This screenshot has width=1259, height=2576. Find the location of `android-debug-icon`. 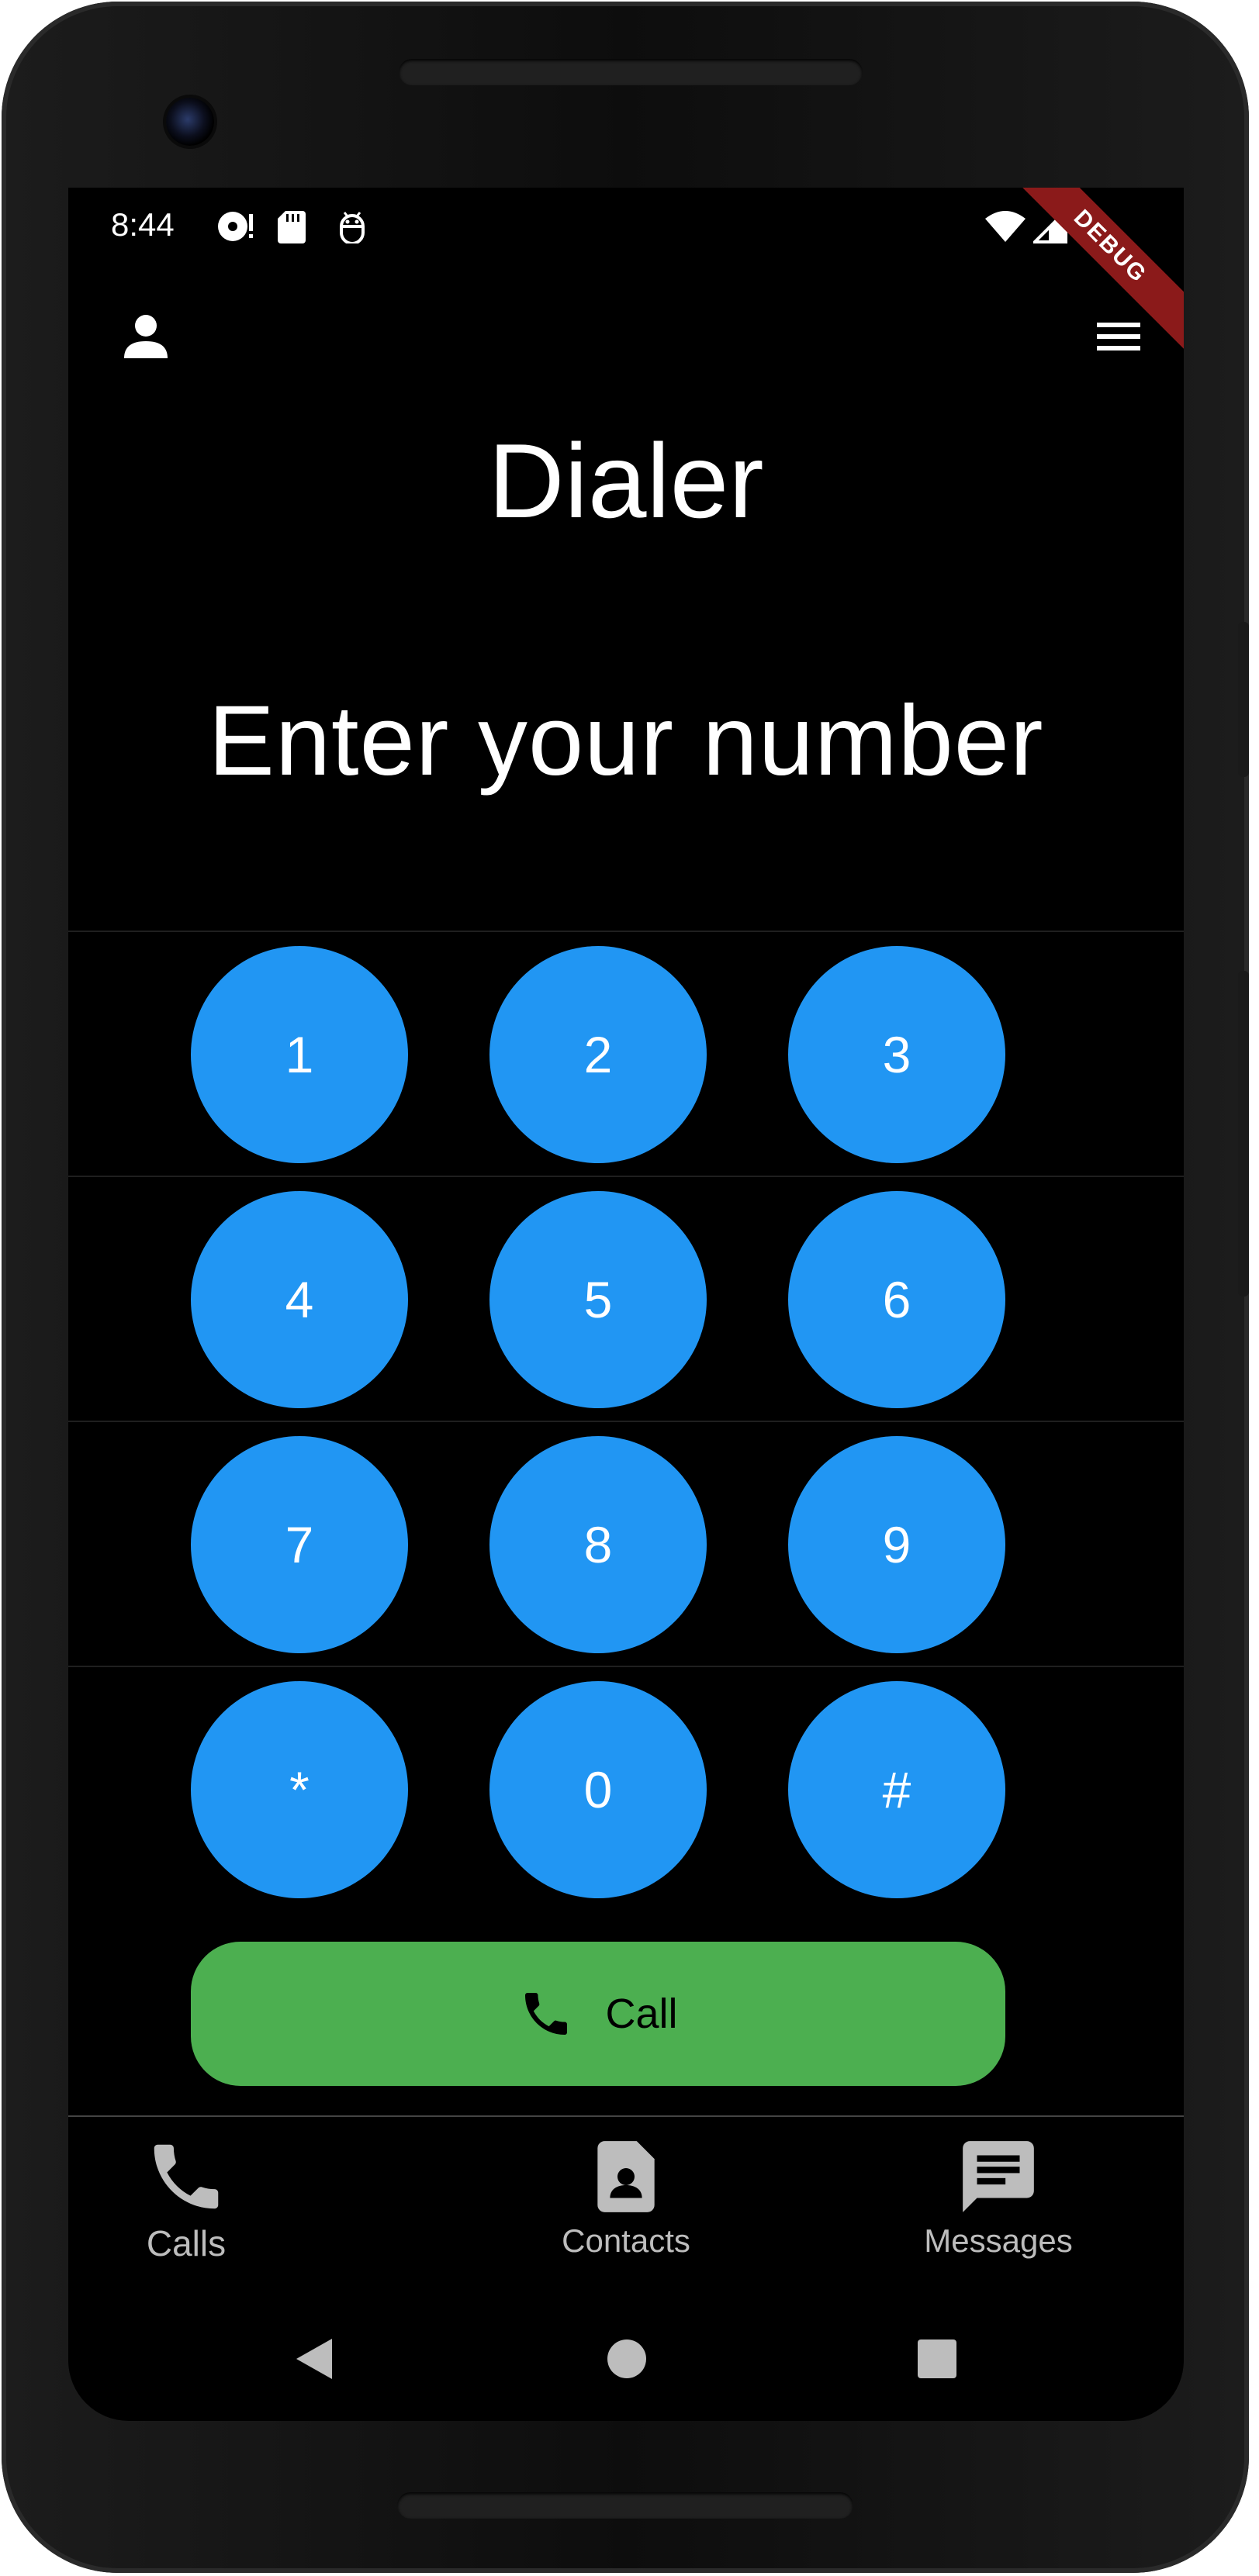

android-debug-icon is located at coordinates (352, 228).